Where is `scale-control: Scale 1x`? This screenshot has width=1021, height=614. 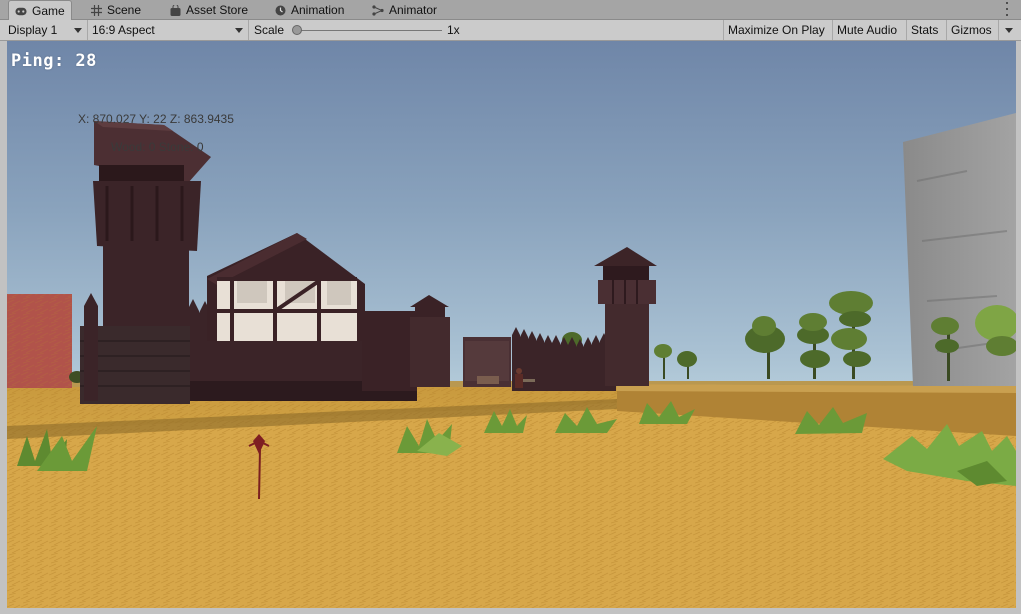
scale-control: Scale 1x is located at coordinates (486, 30).